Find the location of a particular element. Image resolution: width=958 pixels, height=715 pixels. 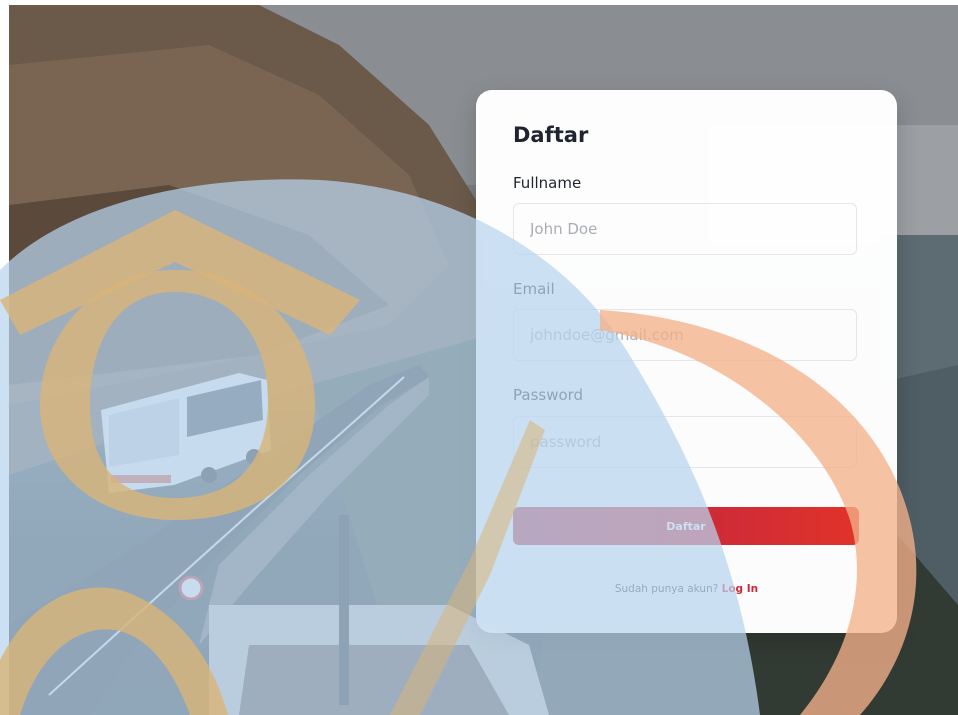

fullname-input is located at coordinates (685, 229).